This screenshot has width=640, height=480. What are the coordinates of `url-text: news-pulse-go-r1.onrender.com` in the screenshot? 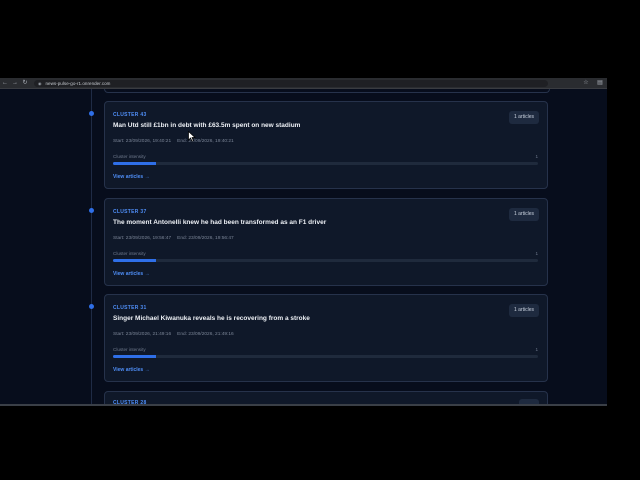 It's located at (78, 83).